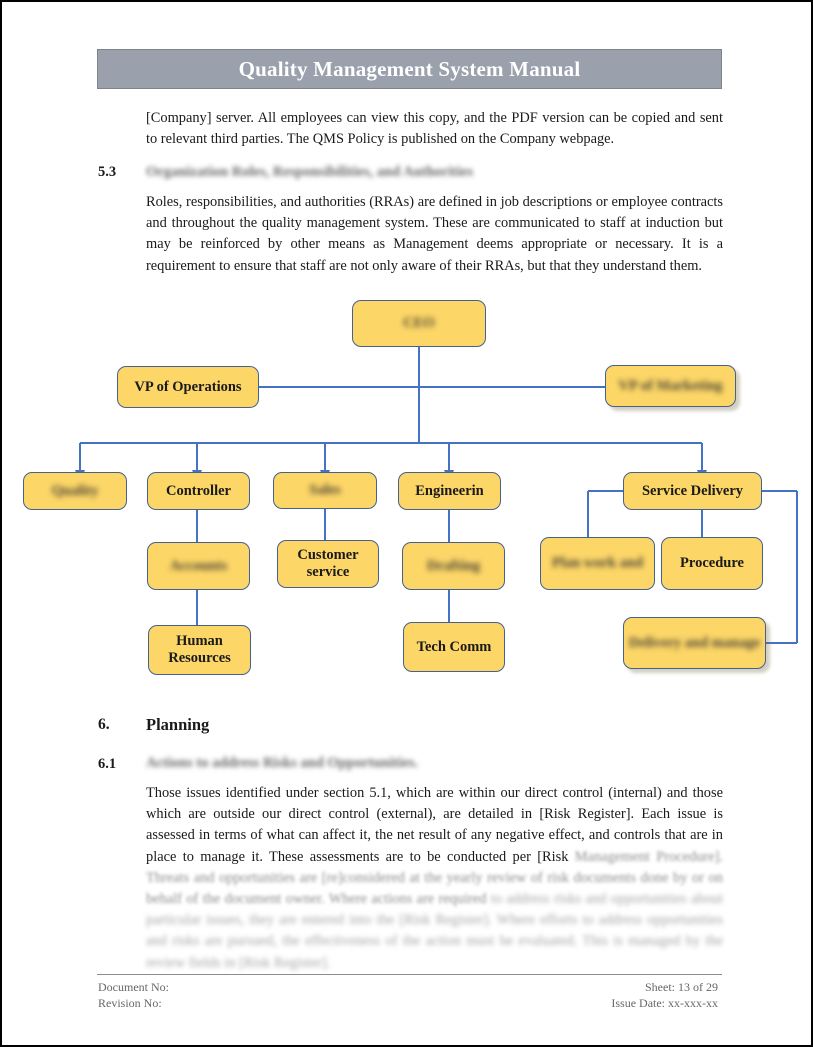 The image size is (813, 1047). I want to click on org-node-label: Human Resources, so click(199, 649).